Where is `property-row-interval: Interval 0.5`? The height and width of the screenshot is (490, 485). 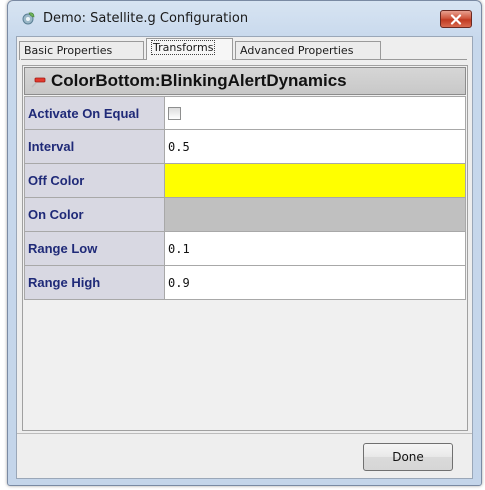 property-row-interval: Interval 0.5 is located at coordinates (245, 147).